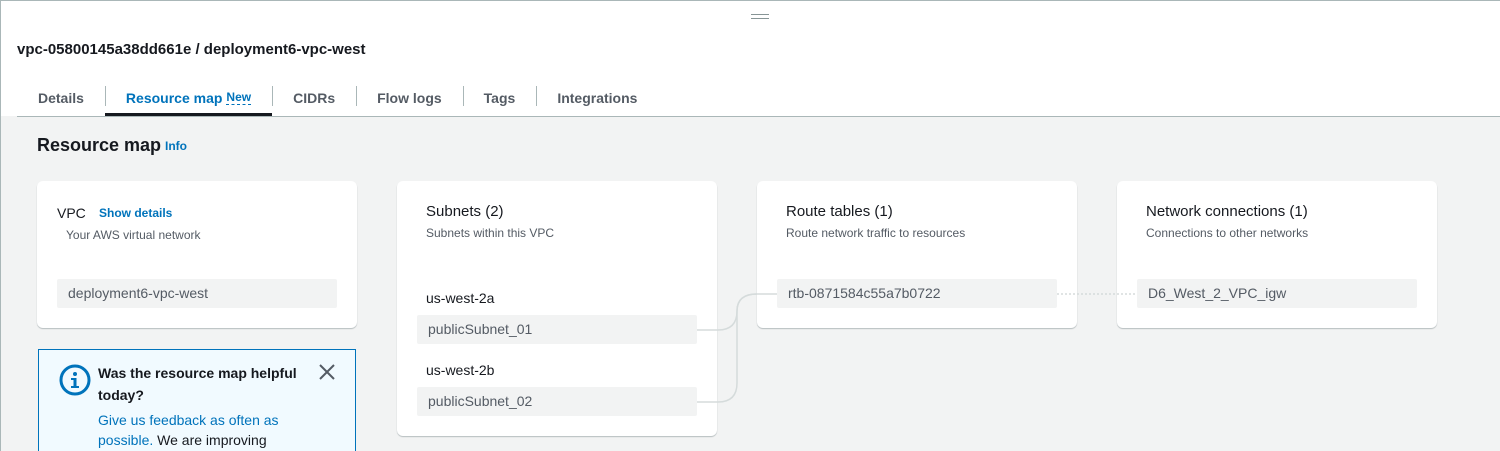 The width and height of the screenshot is (1500, 451). What do you see at coordinates (327, 372) in the screenshot?
I see `close-icon` at bounding box center [327, 372].